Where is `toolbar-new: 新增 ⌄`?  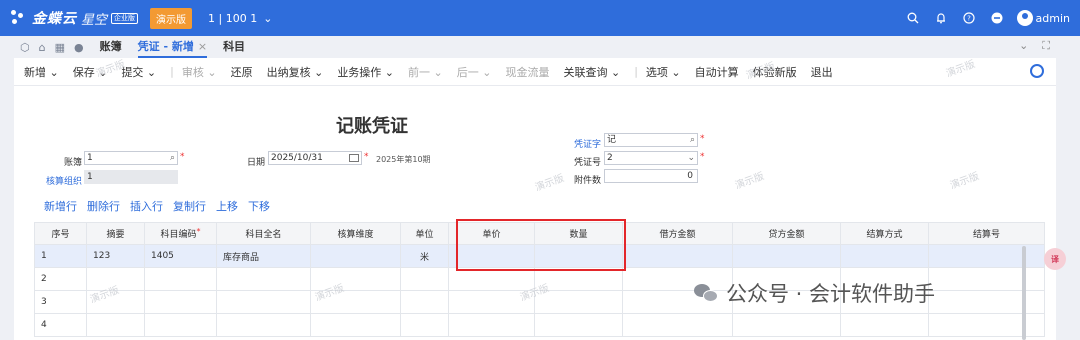
toolbar-new: 新增 ⌄ is located at coordinates (41, 72).